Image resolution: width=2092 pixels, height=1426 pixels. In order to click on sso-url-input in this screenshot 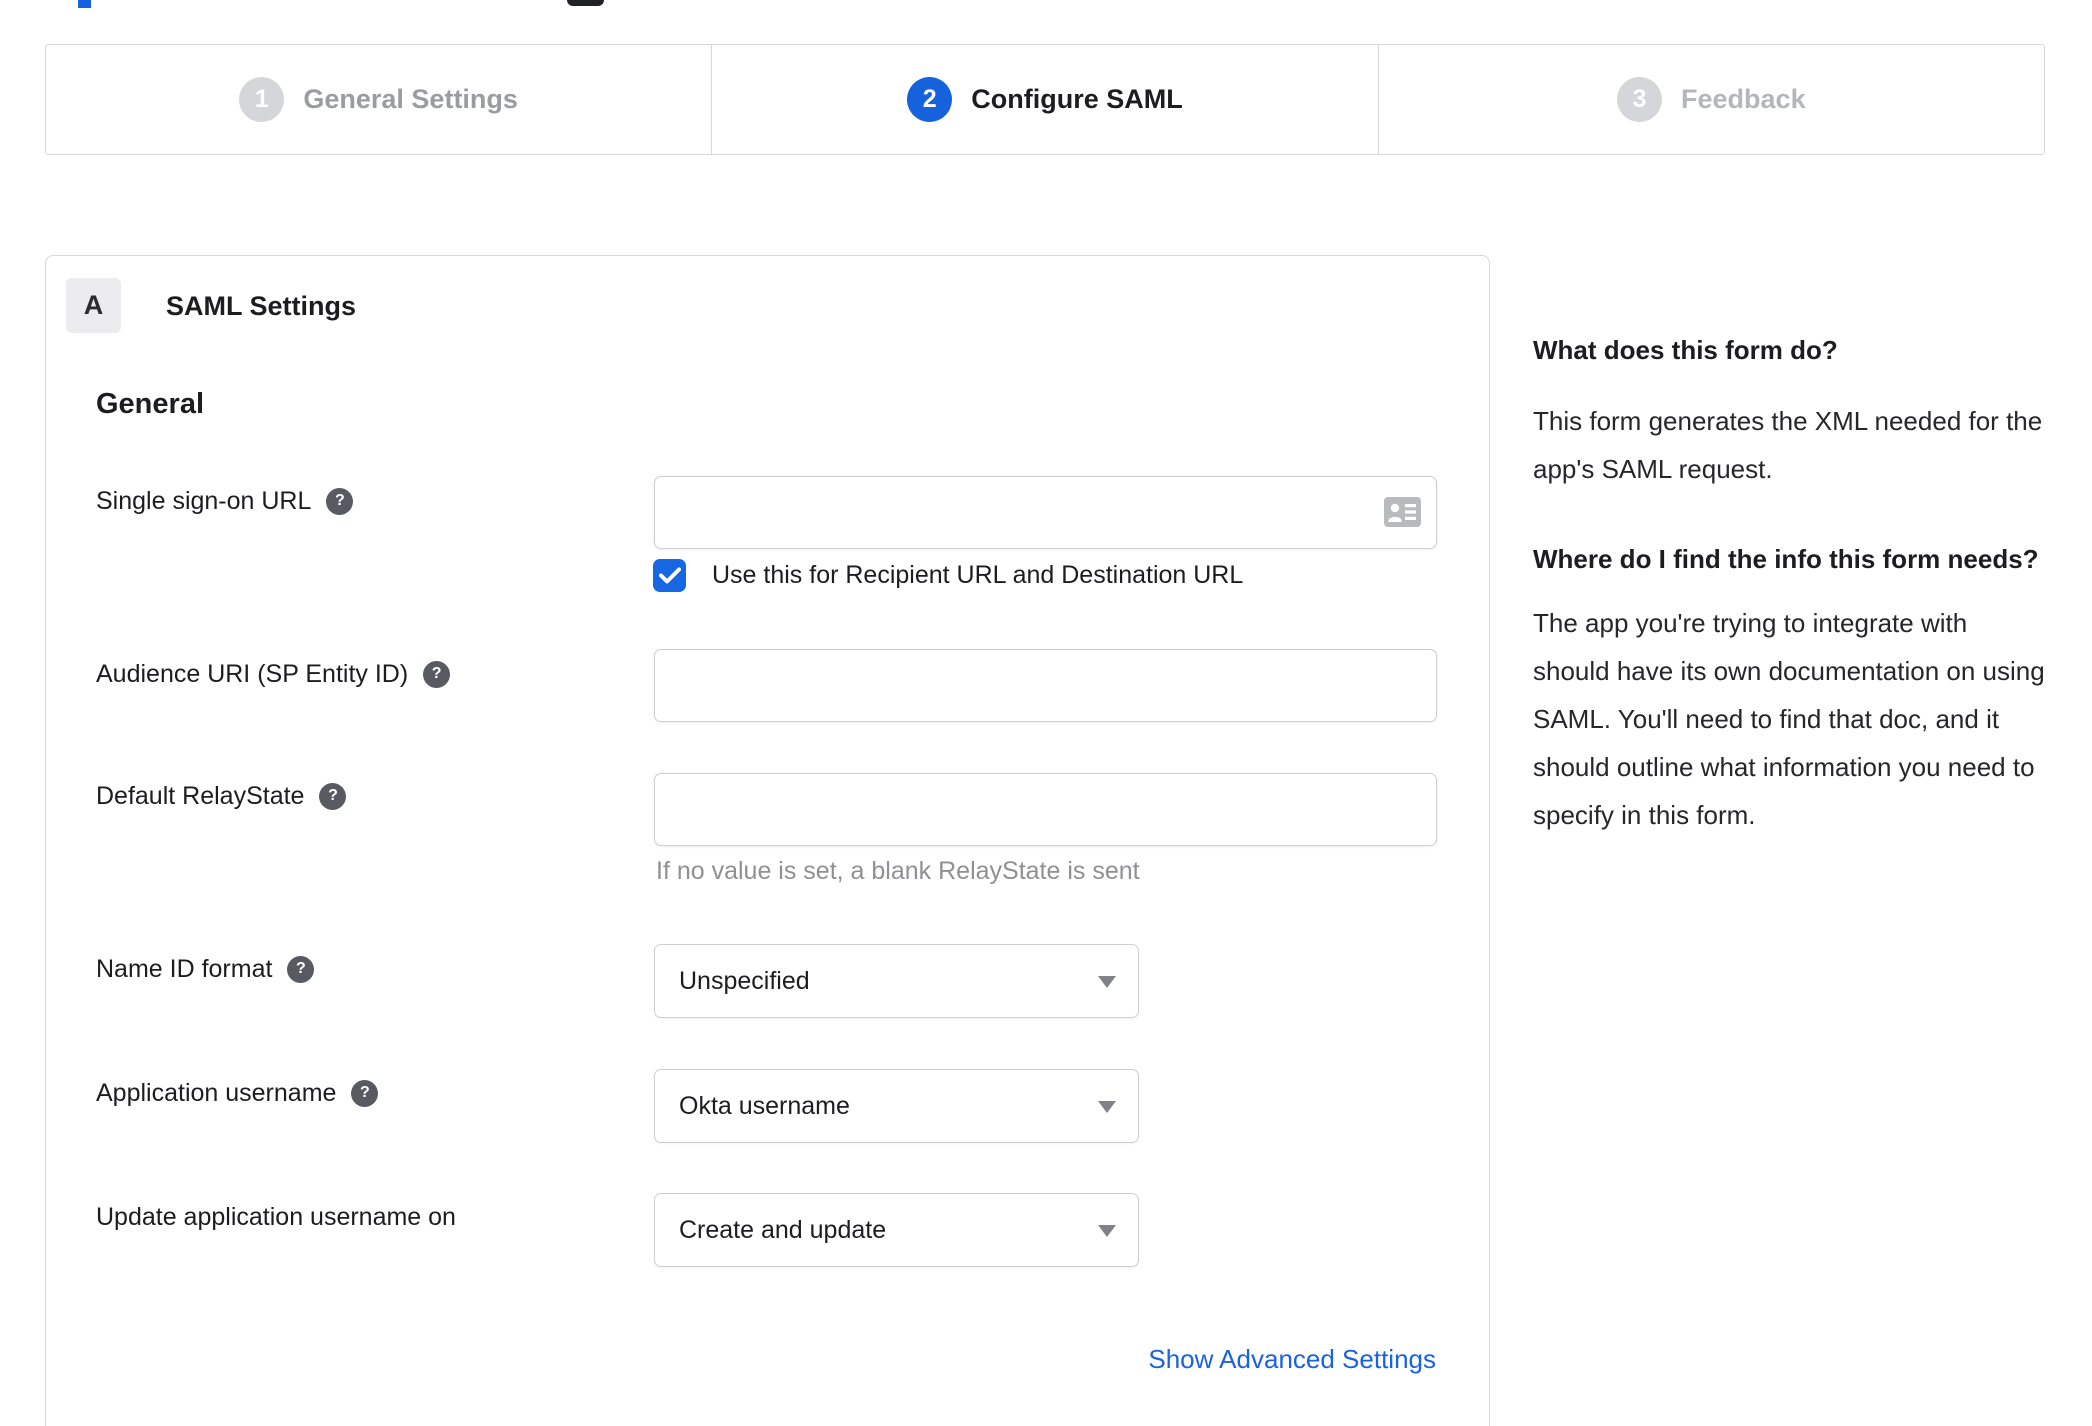, I will do `click(1045, 512)`.